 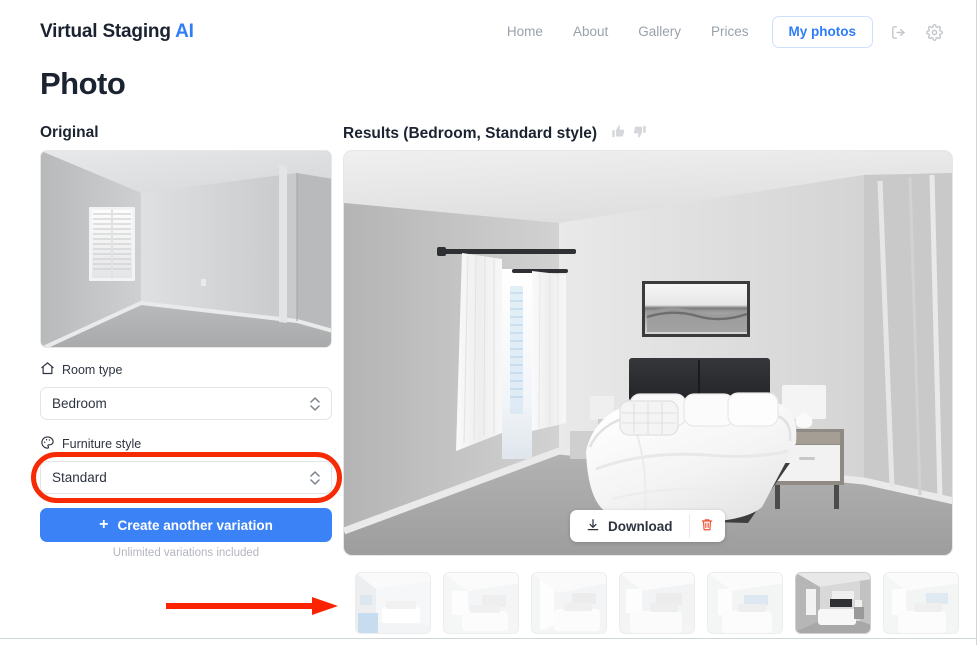 What do you see at coordinates (79, 477) in the screenshot?
I see `furniture-style-value: Standard` at bounding box center [79, 477].